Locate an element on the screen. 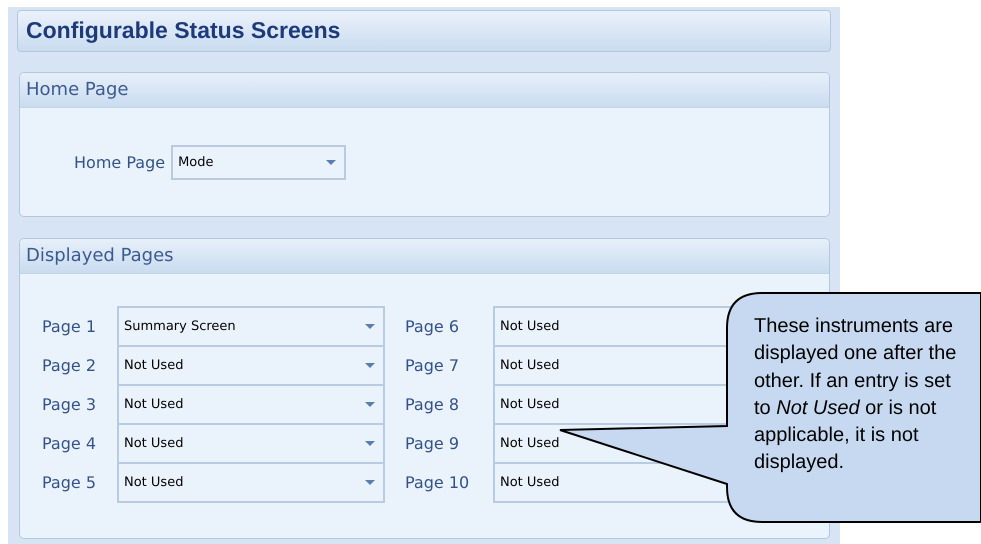  page-title: Configurable Status Screens is located at coordinates (424, 31).